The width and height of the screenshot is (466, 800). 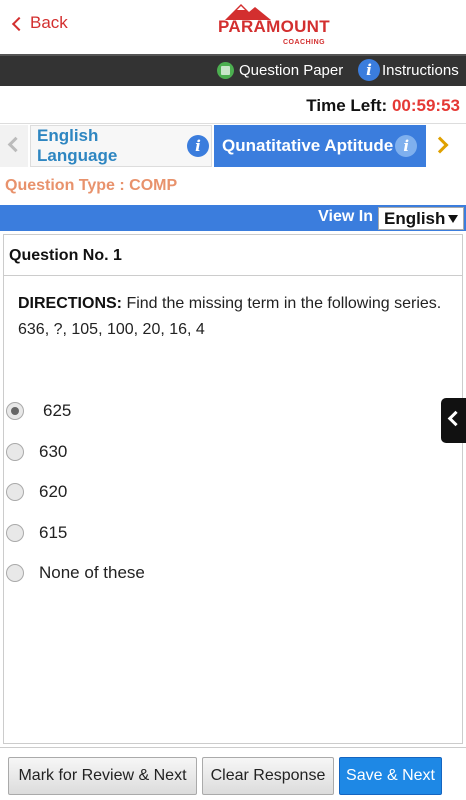 What do you see at coordinates (102, 776) in the screenshot?
I see `mark-for-review-button: Mark for Review & Next` at bounding box center [102, 776].